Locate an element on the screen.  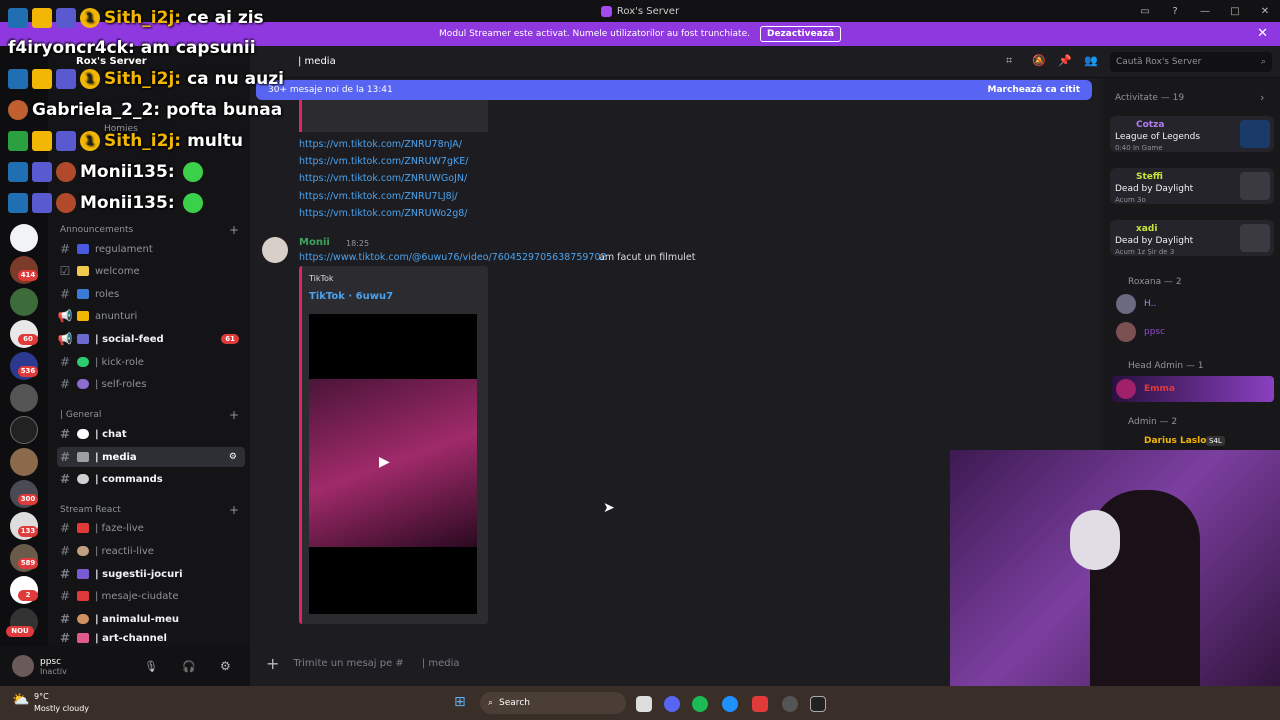
inbox-icon: ▭ is located at coordinates (1145, 11).